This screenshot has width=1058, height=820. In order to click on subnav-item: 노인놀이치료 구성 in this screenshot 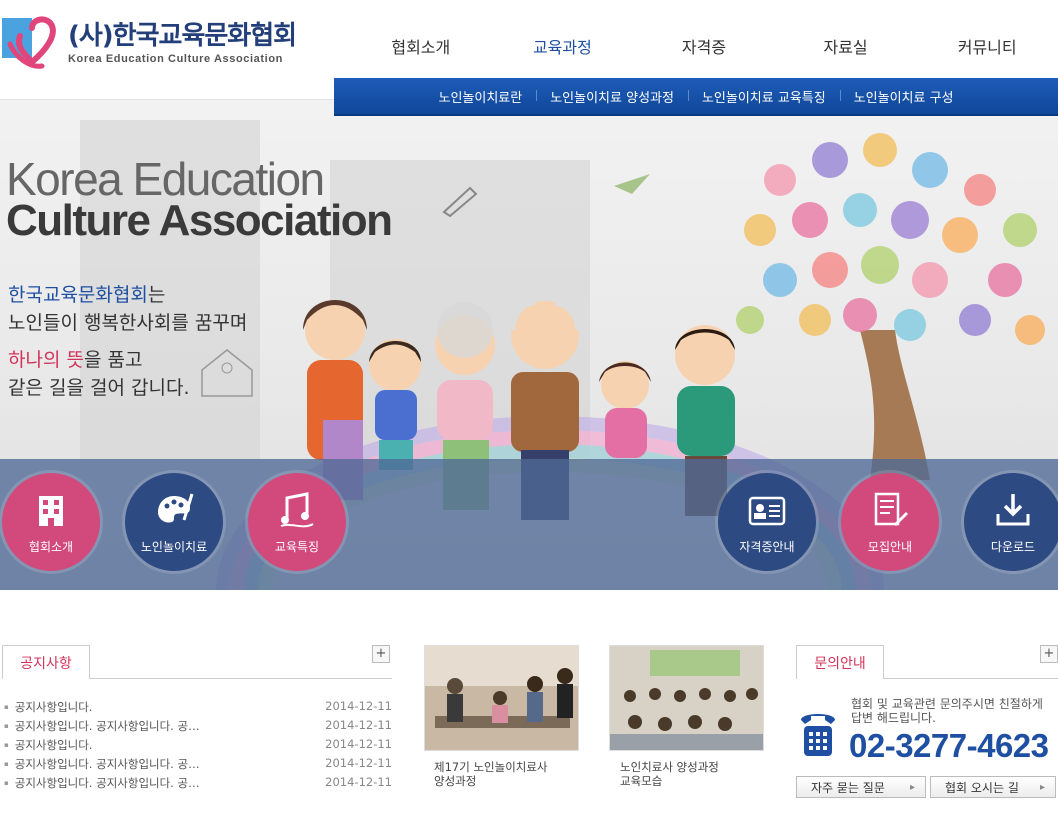, I will do `click(903, 96)`.